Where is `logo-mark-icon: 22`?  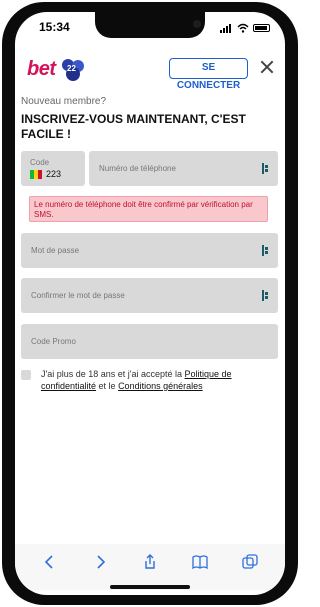
logo-mark-icon: 22 is located at coordinates (73, 70).